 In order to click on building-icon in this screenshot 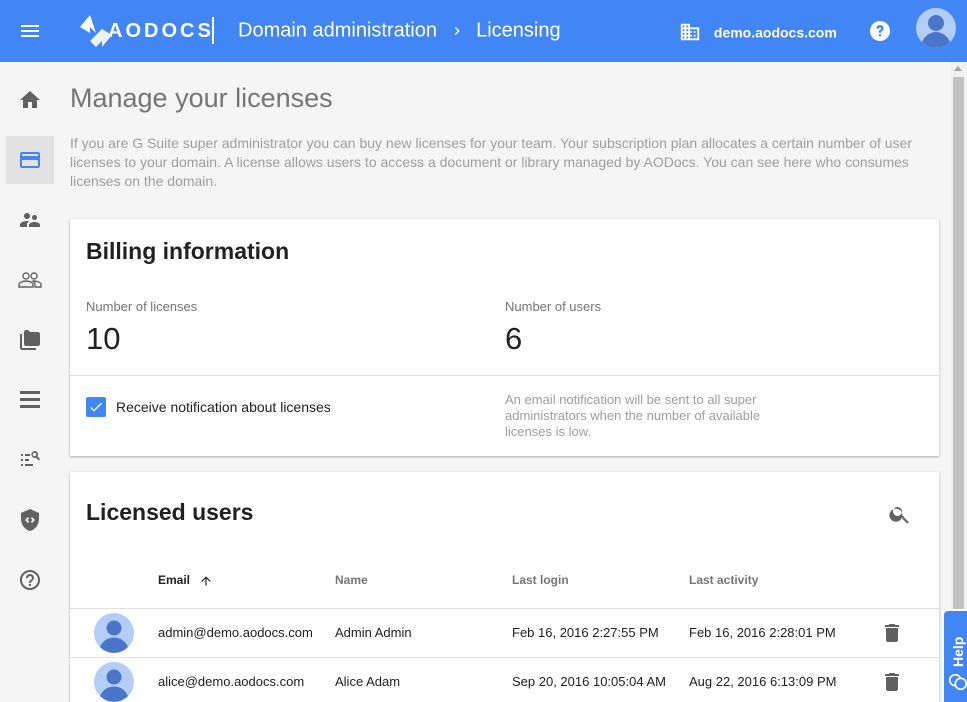, I will do `click(690, 32)`.